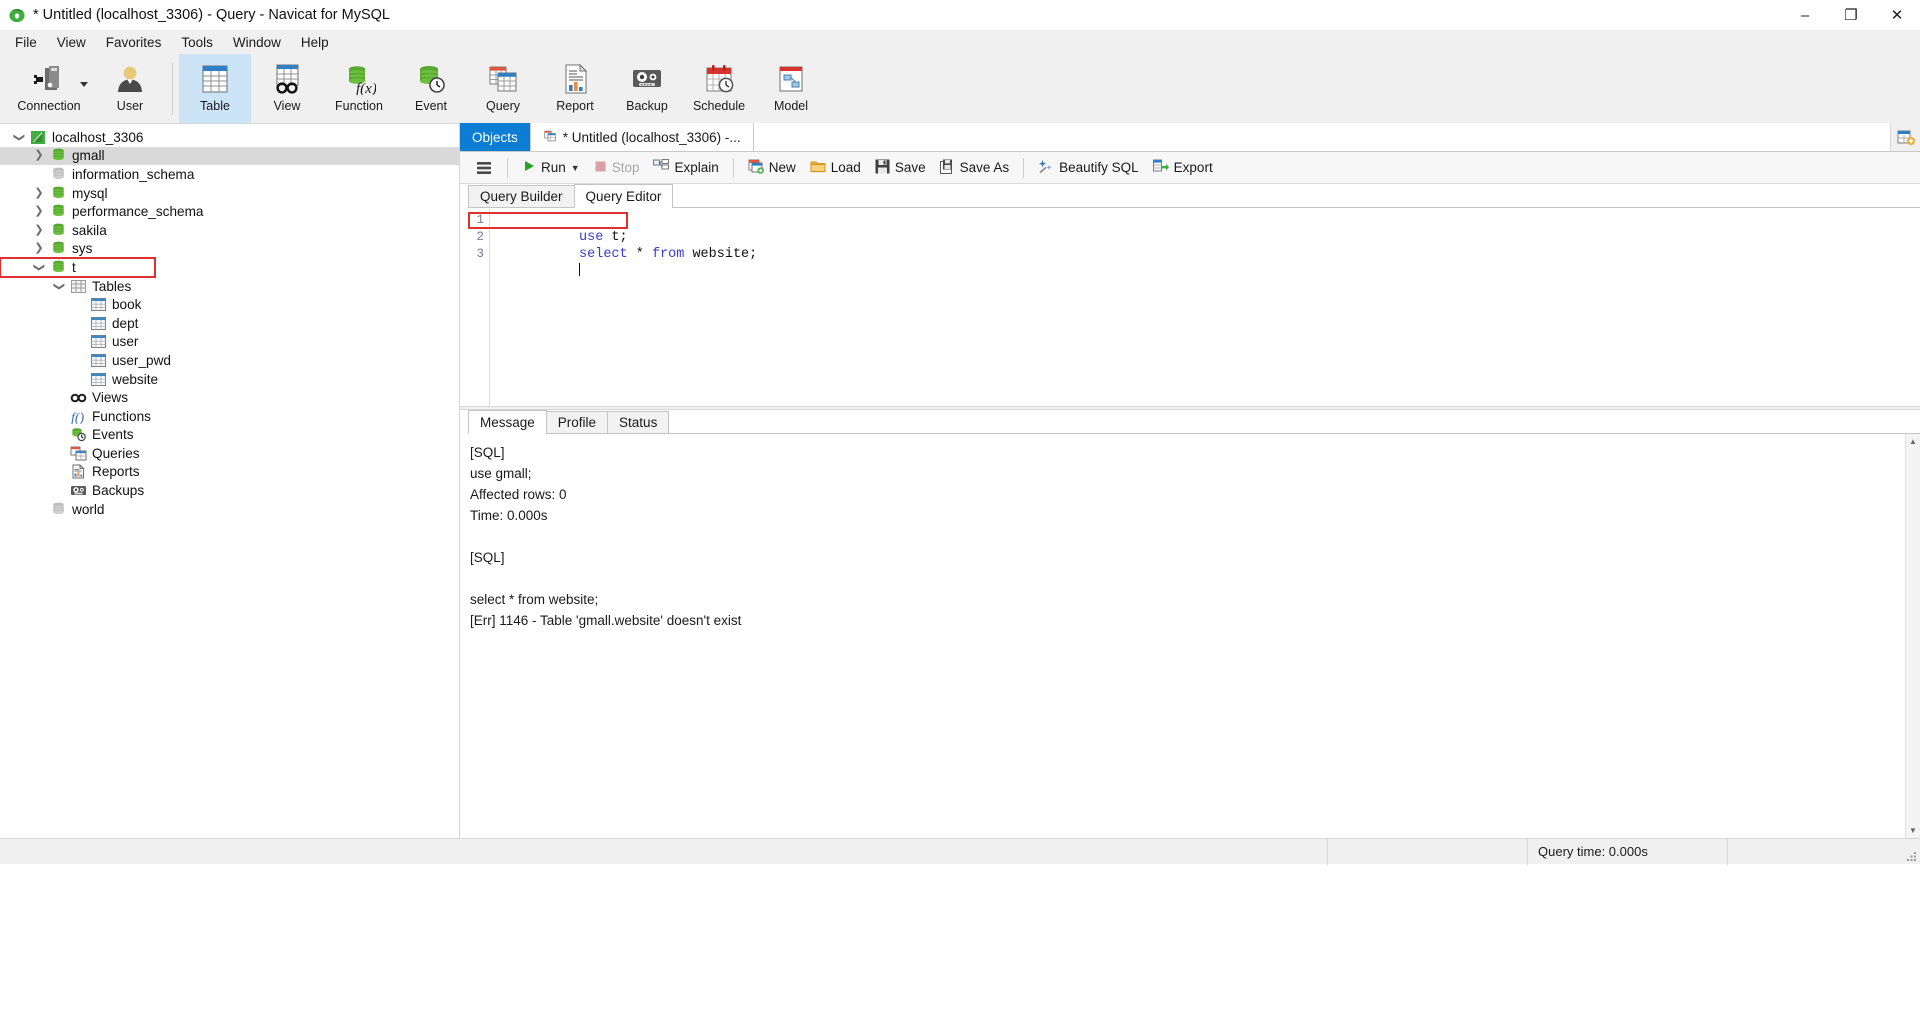 The height and width of the screenshot is (1030, 1920). I want to click on menu-tools: Tools, so click(197, 42).